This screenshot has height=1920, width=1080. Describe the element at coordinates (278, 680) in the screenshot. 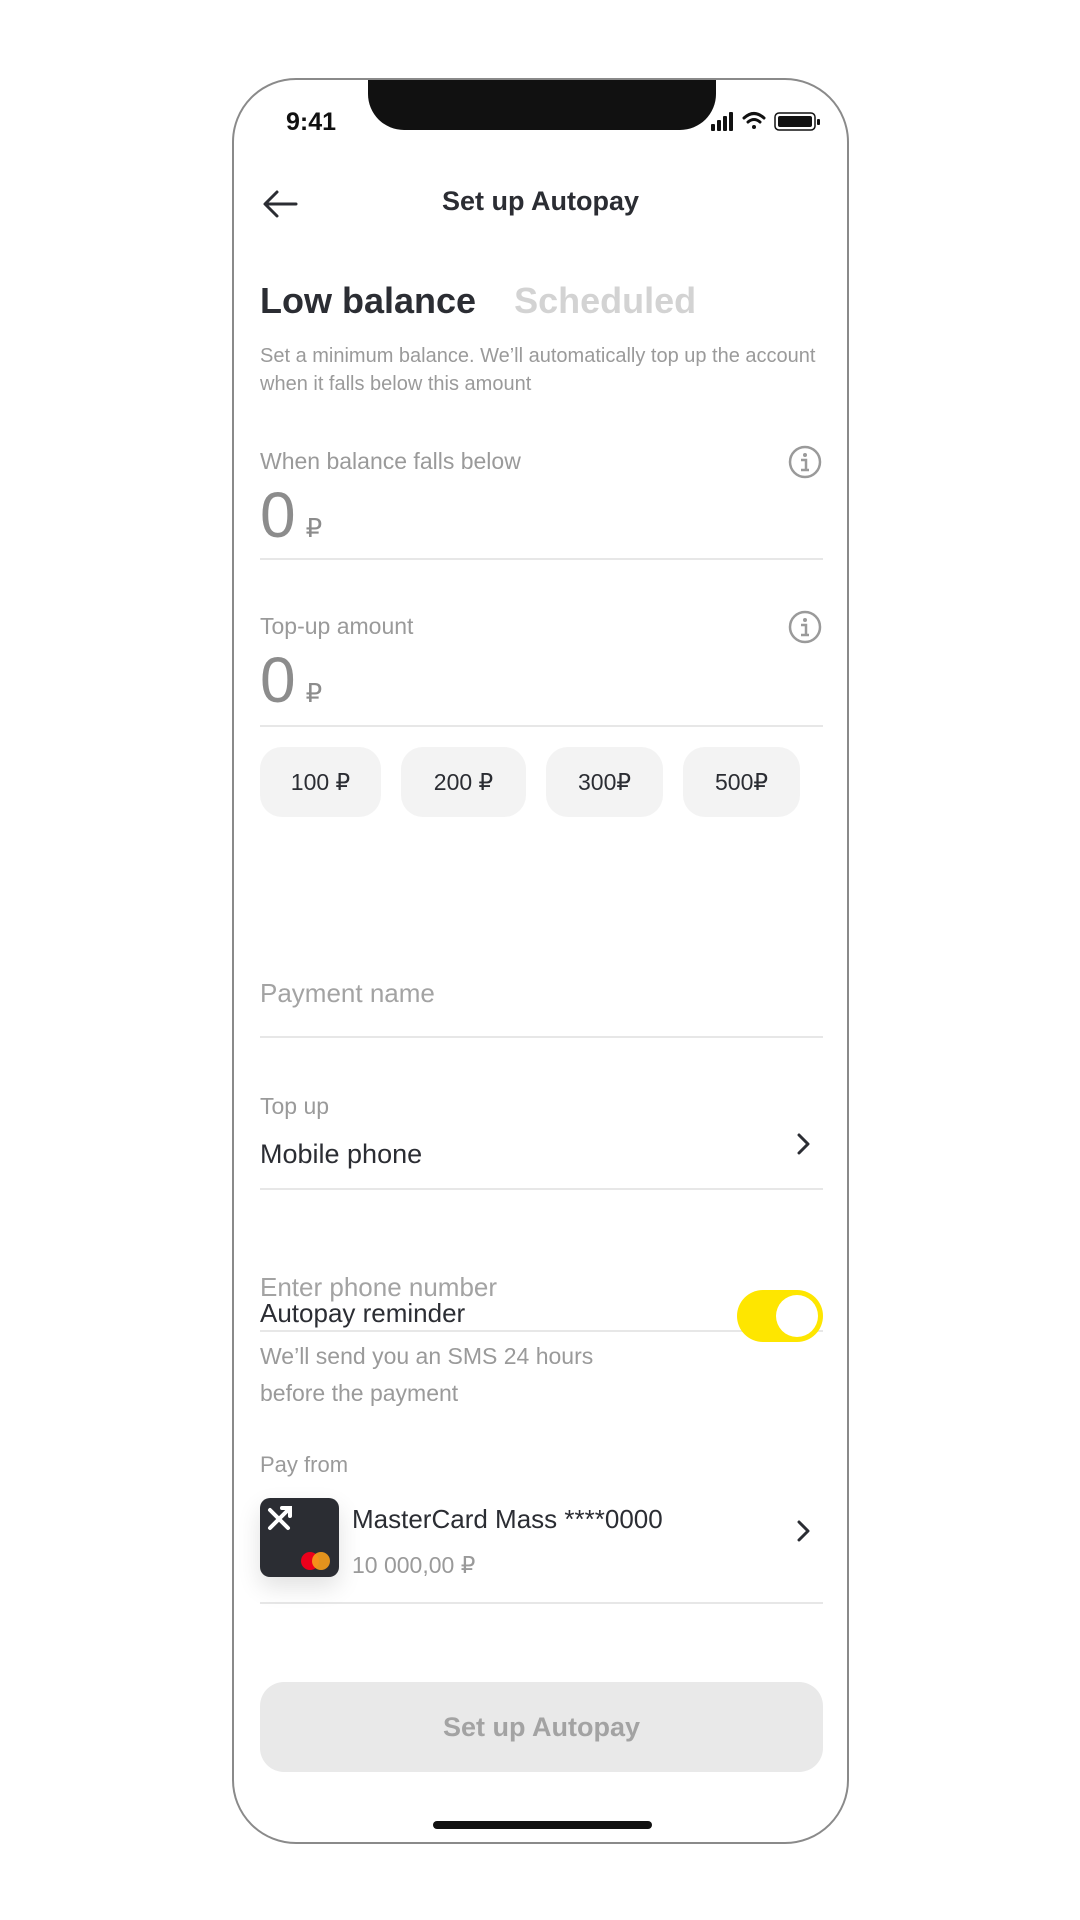

I see `topup-amount-value: 0` at that location.